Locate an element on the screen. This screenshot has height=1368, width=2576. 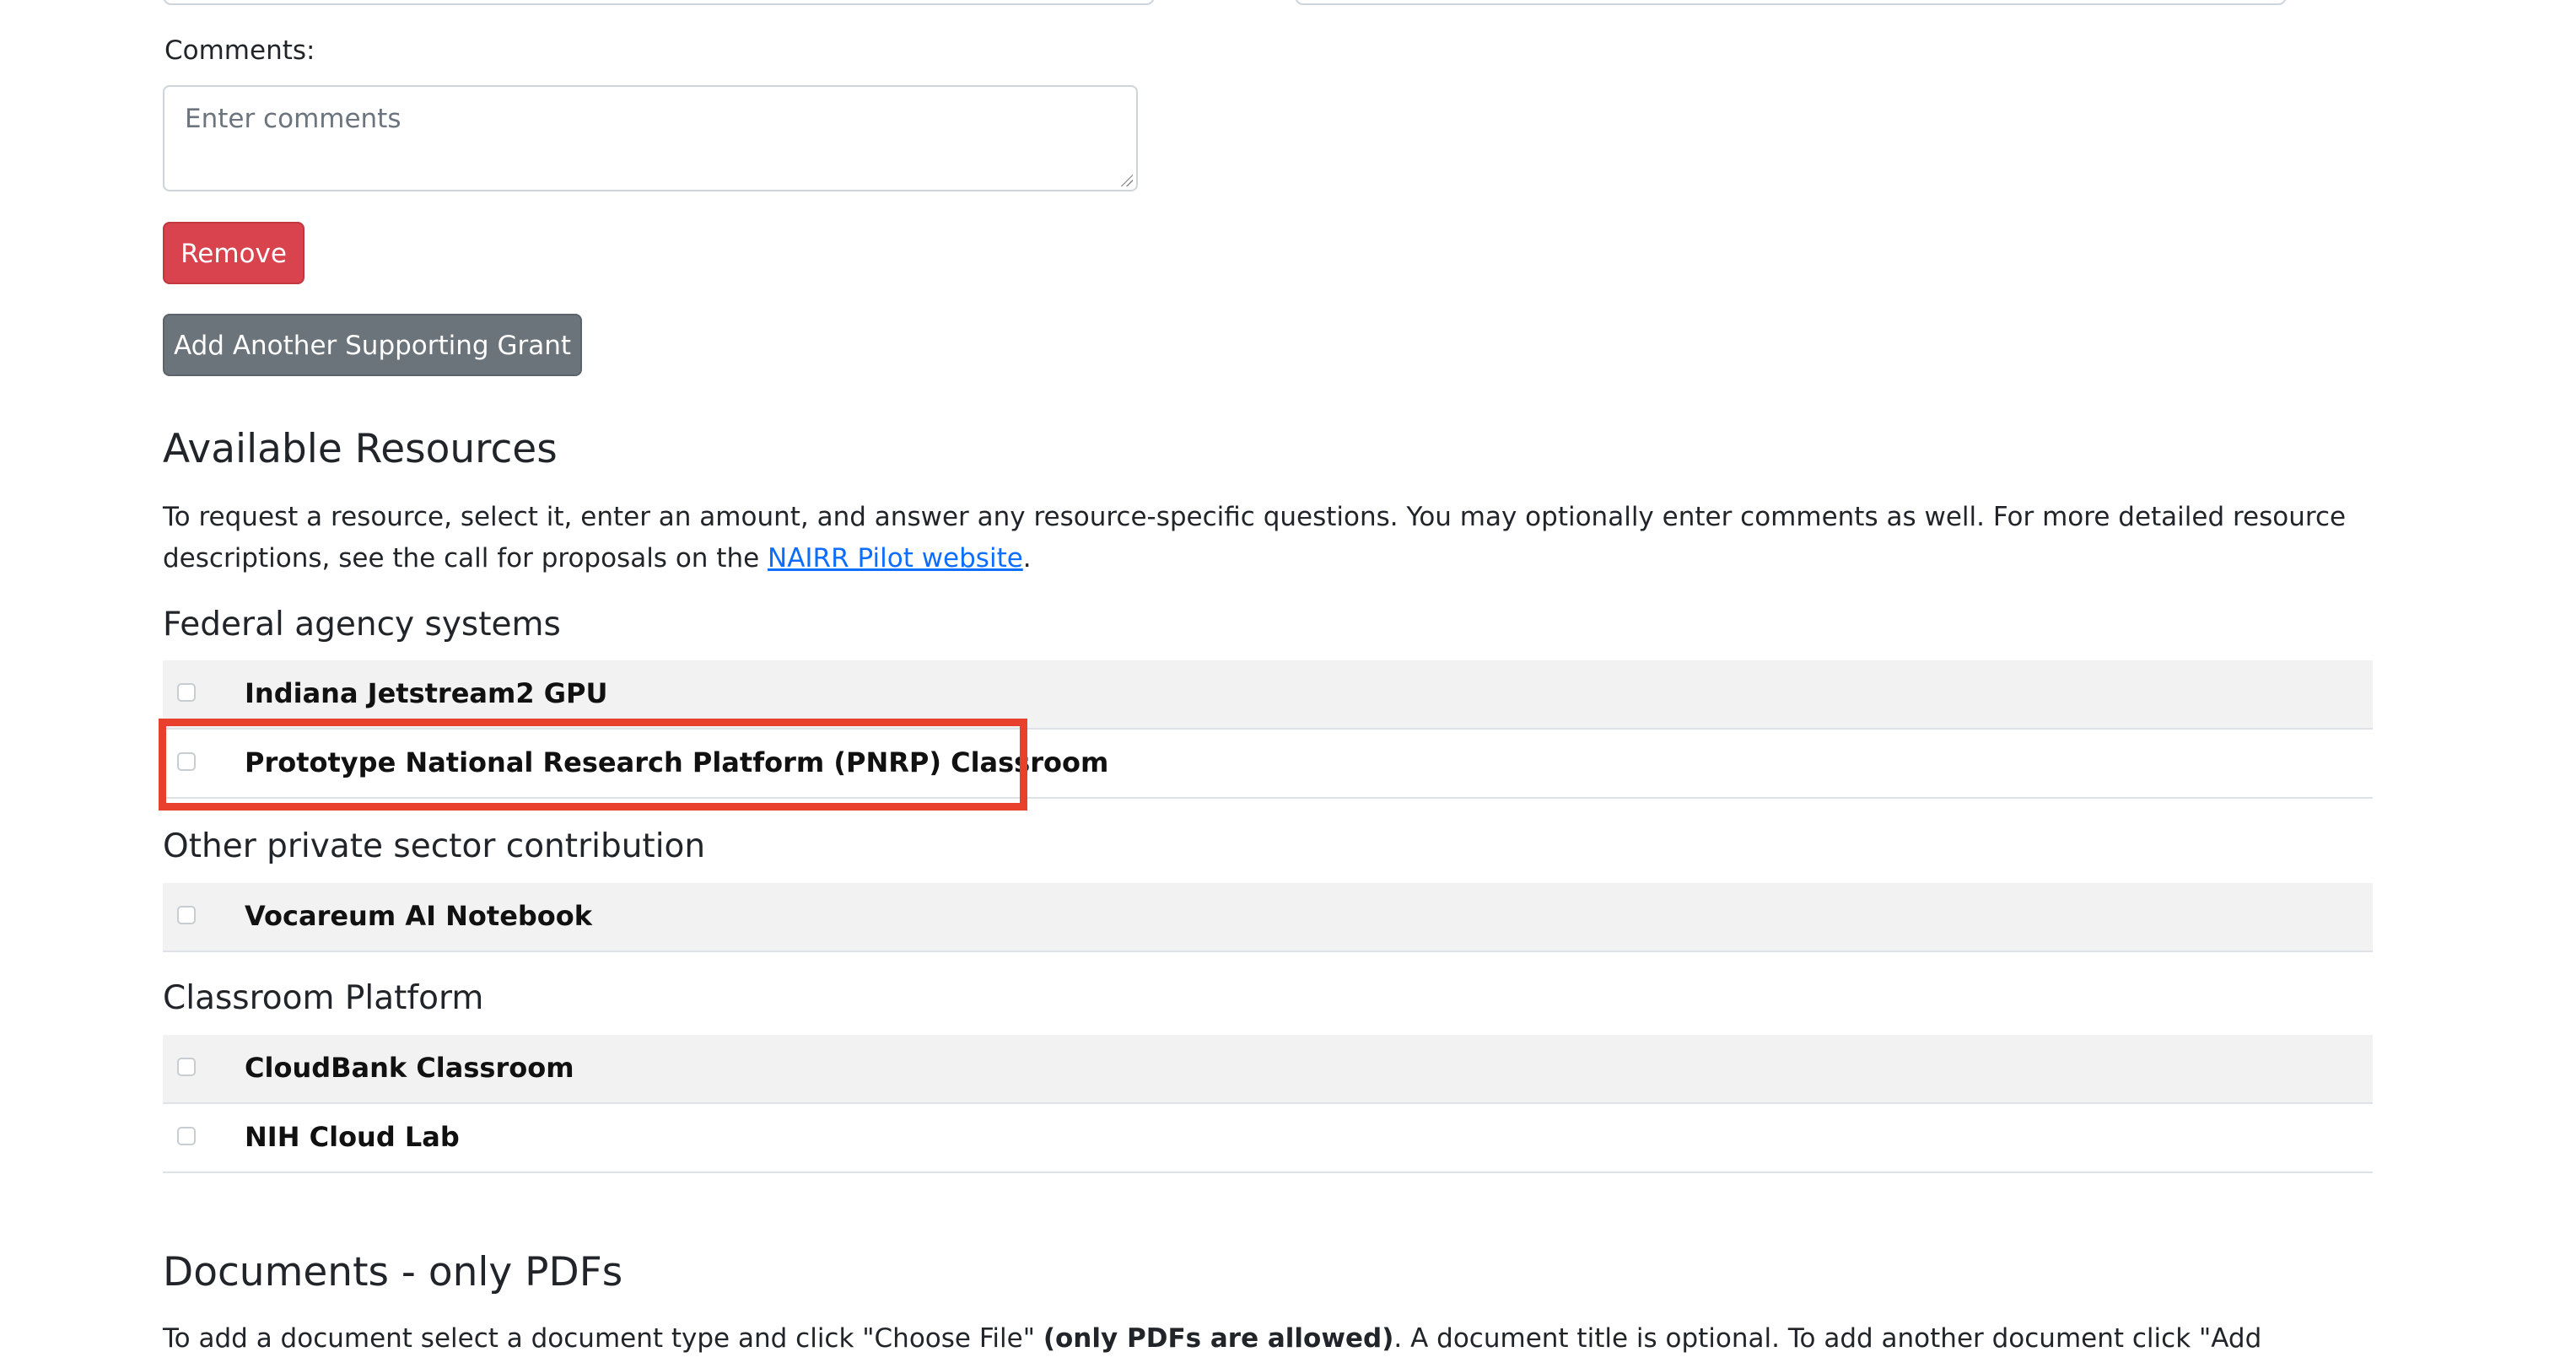
group-heading-federal: Federal agency systems is located at coordinates (362, 625).